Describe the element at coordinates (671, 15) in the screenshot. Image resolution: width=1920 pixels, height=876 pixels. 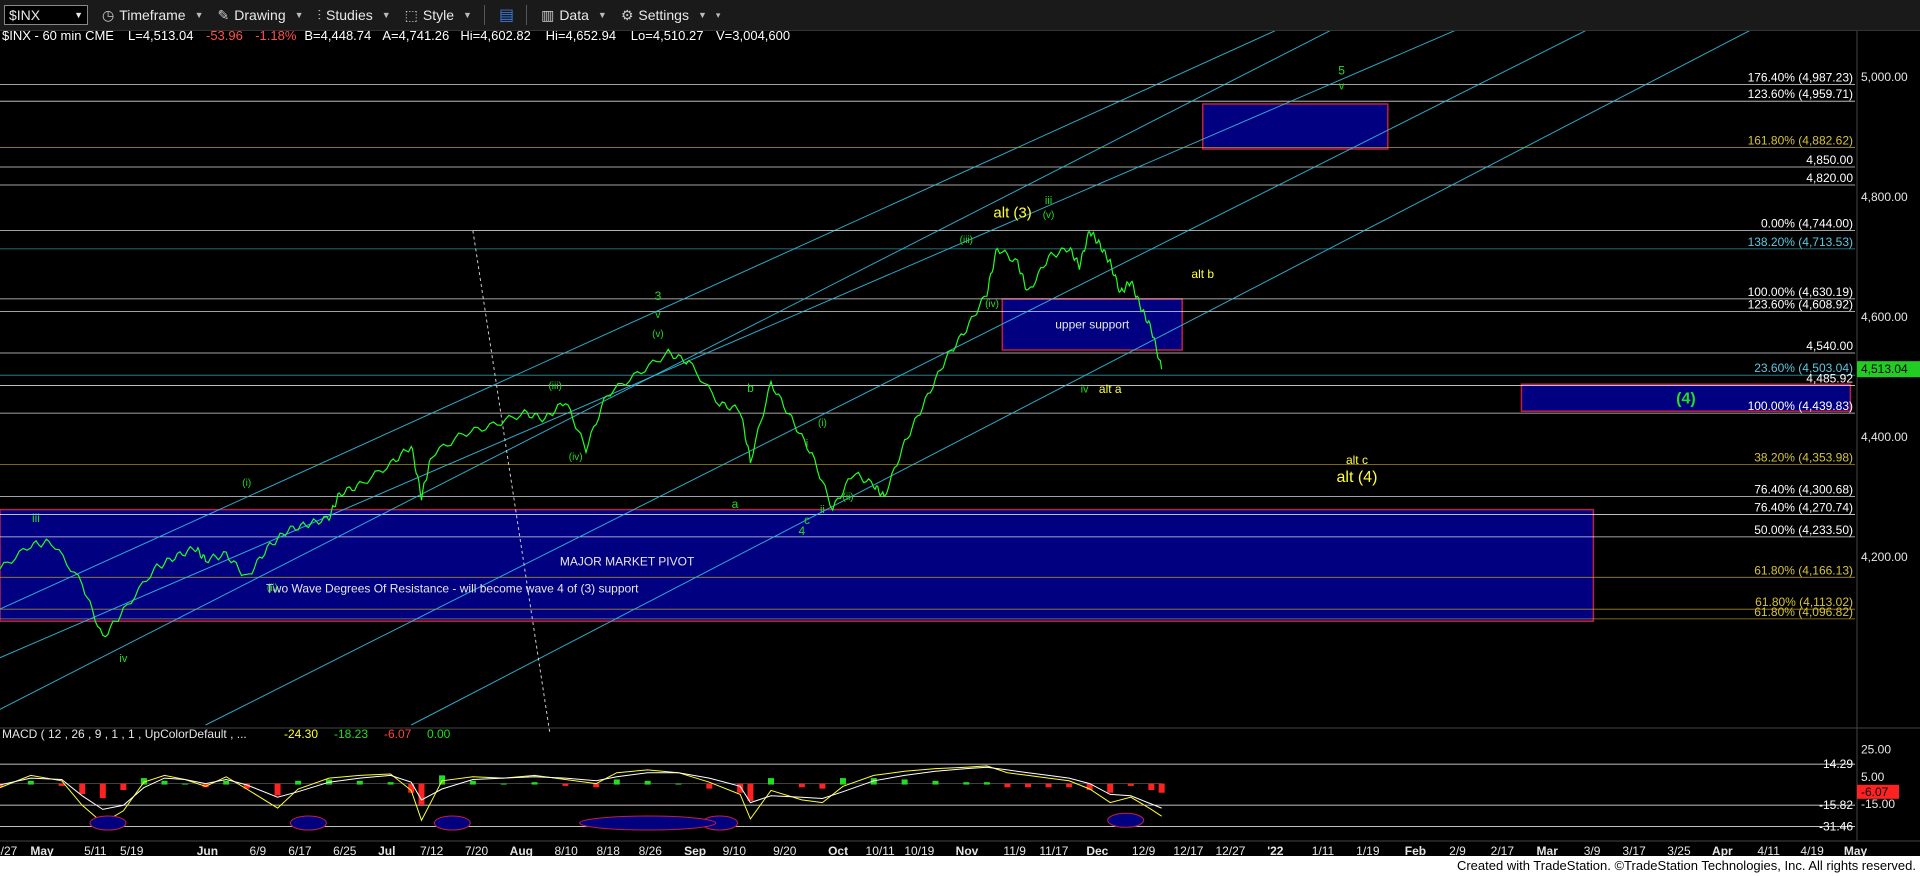
I see `settings-button: ⚙ Settings ▼ ▾` at that location.